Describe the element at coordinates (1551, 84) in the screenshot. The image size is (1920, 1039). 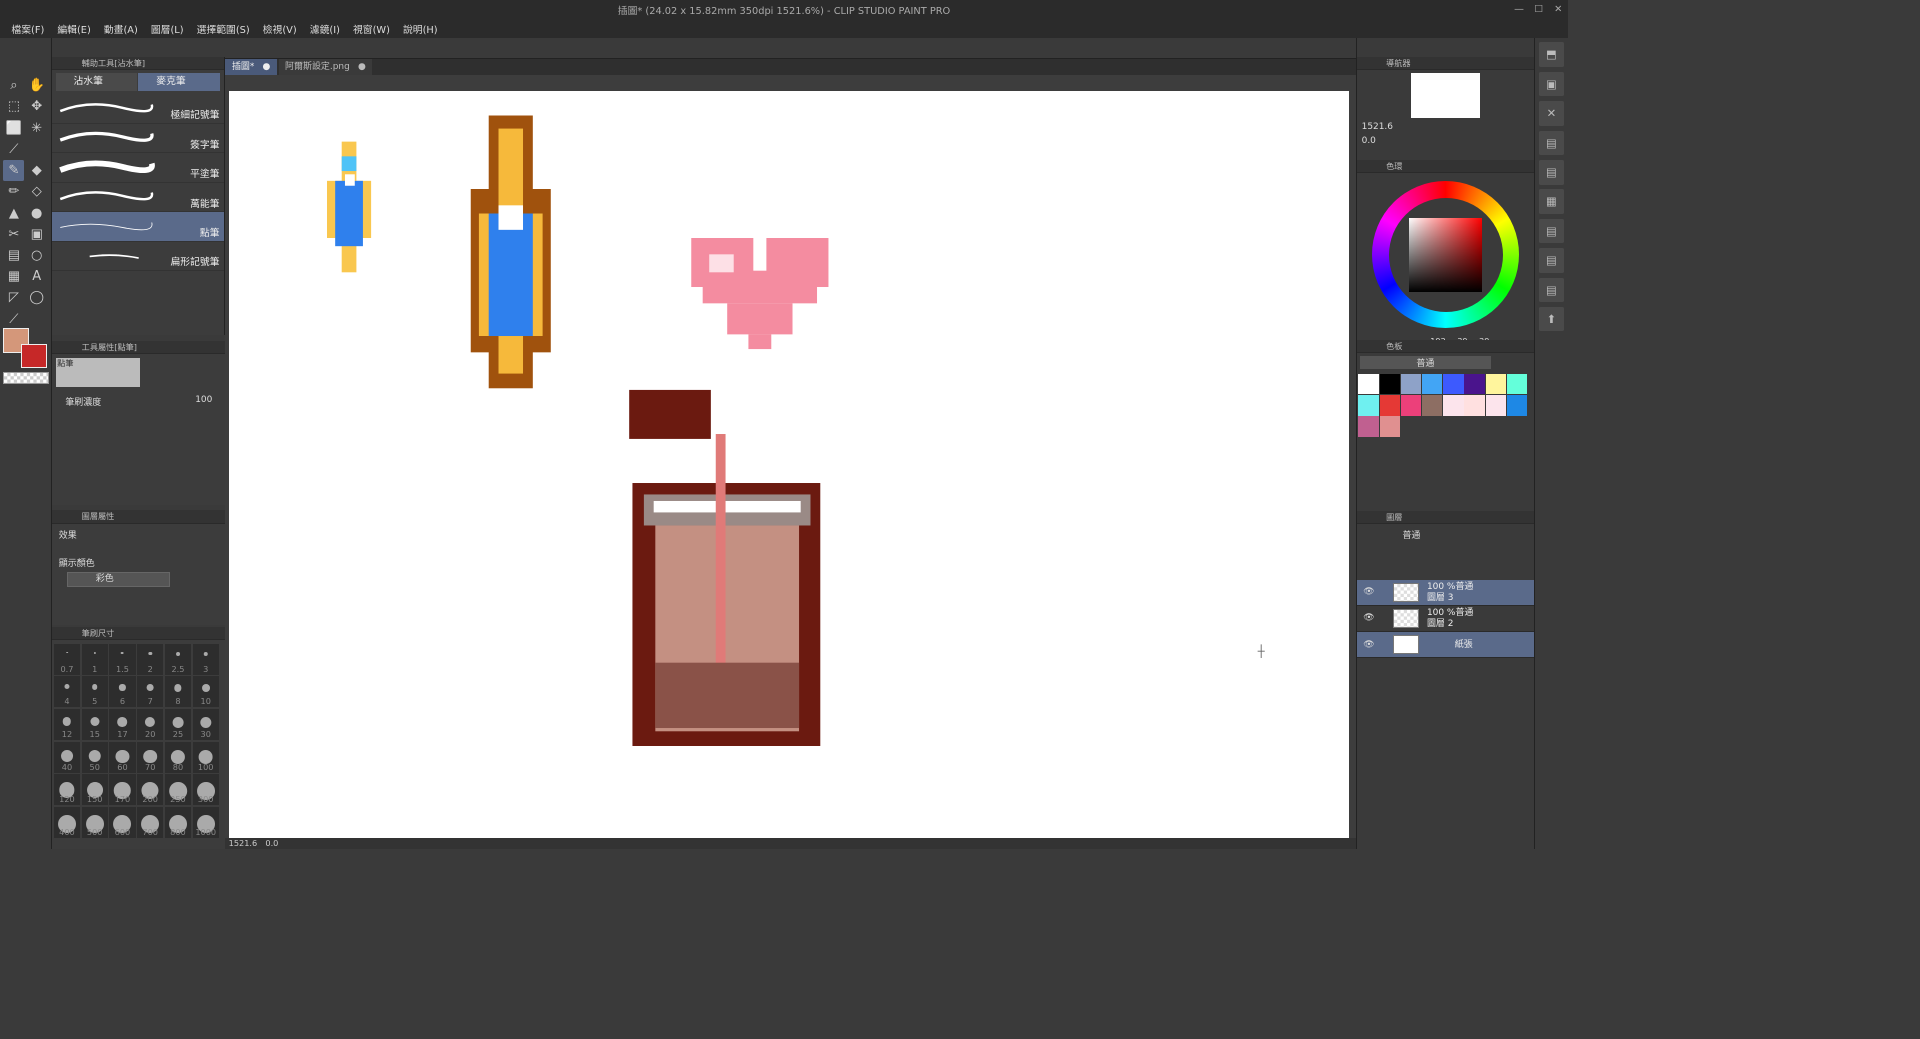
I see `material-icon: ▣` at that location.